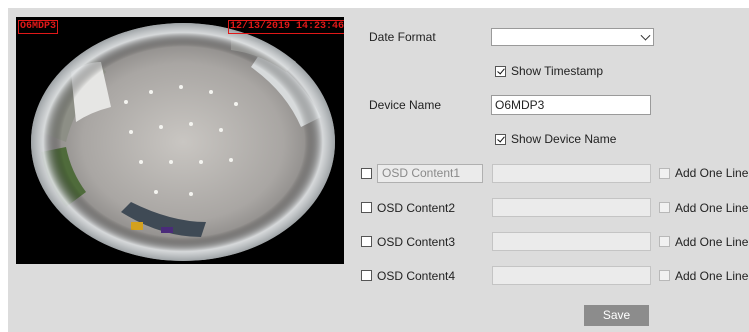 The image size is (749, 332). What do you see at coordinates (571, 105) in the screenshot?
I see `device-name-input: O6MDP3` at bounding box center [571, 105].